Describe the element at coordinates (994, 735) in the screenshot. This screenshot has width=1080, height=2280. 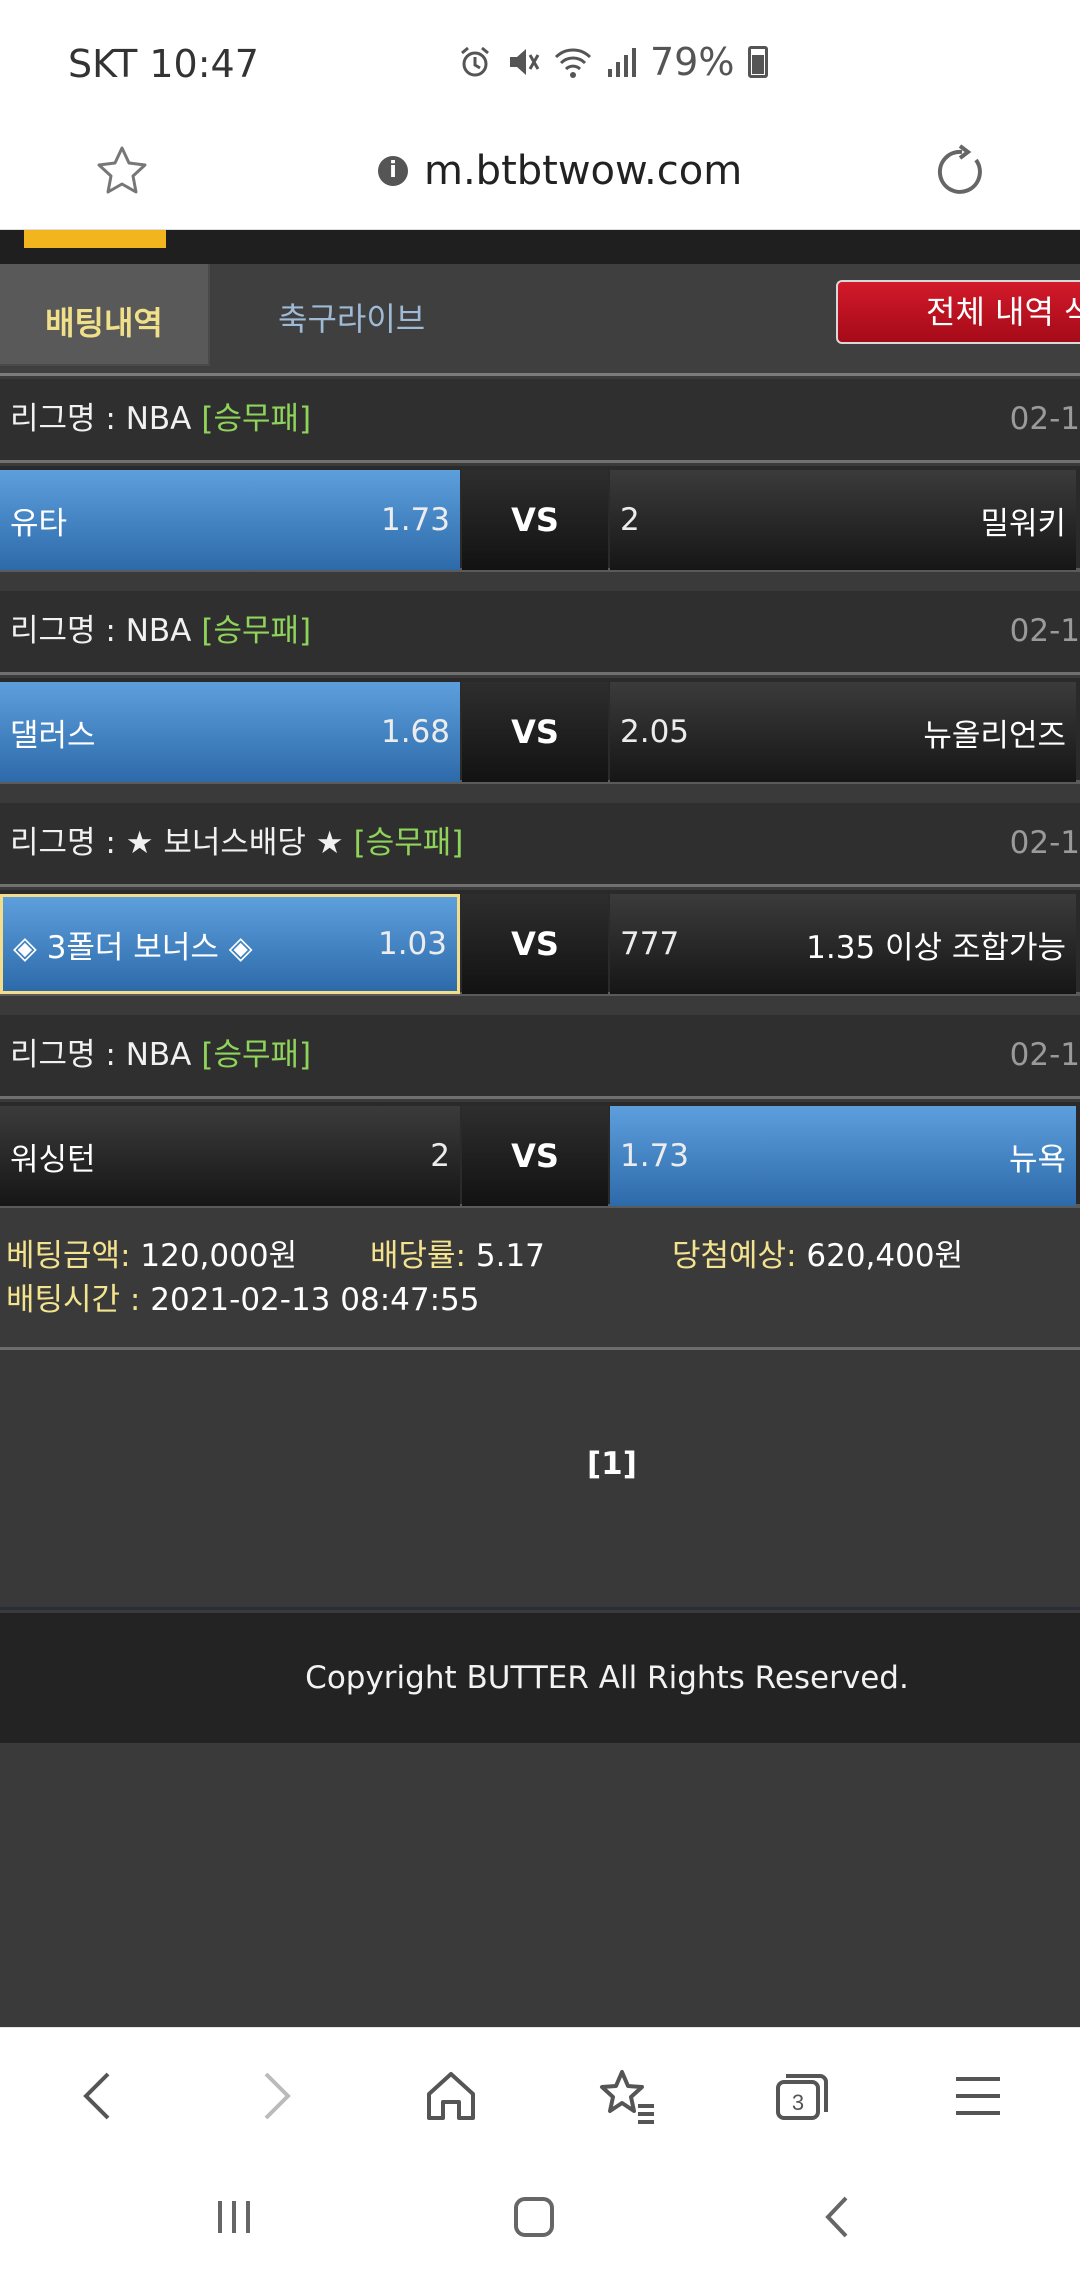
I see `away-team: 뉴올리언즈` at that location.